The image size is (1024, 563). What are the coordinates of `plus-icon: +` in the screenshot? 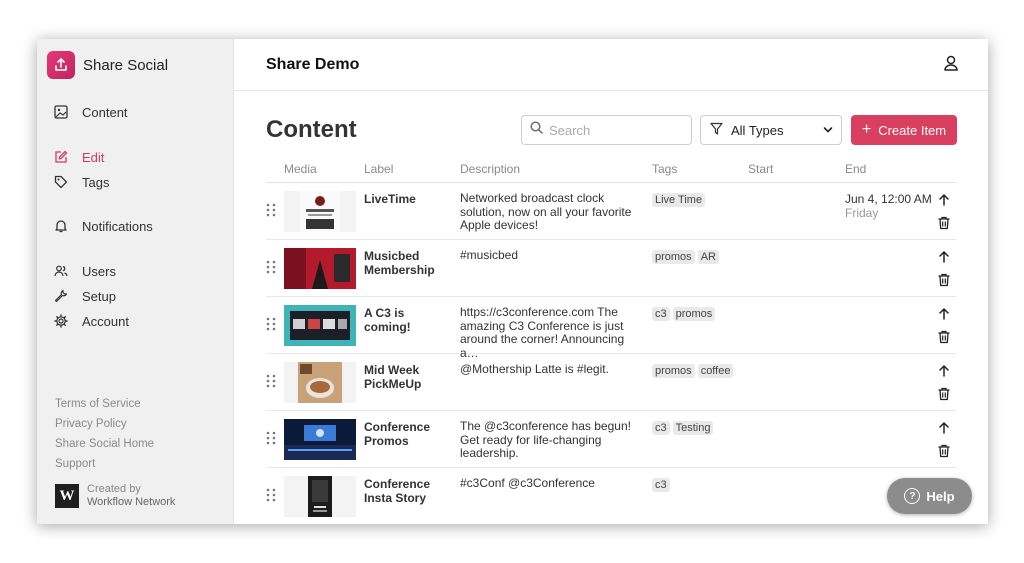 It's located at (866, 129).